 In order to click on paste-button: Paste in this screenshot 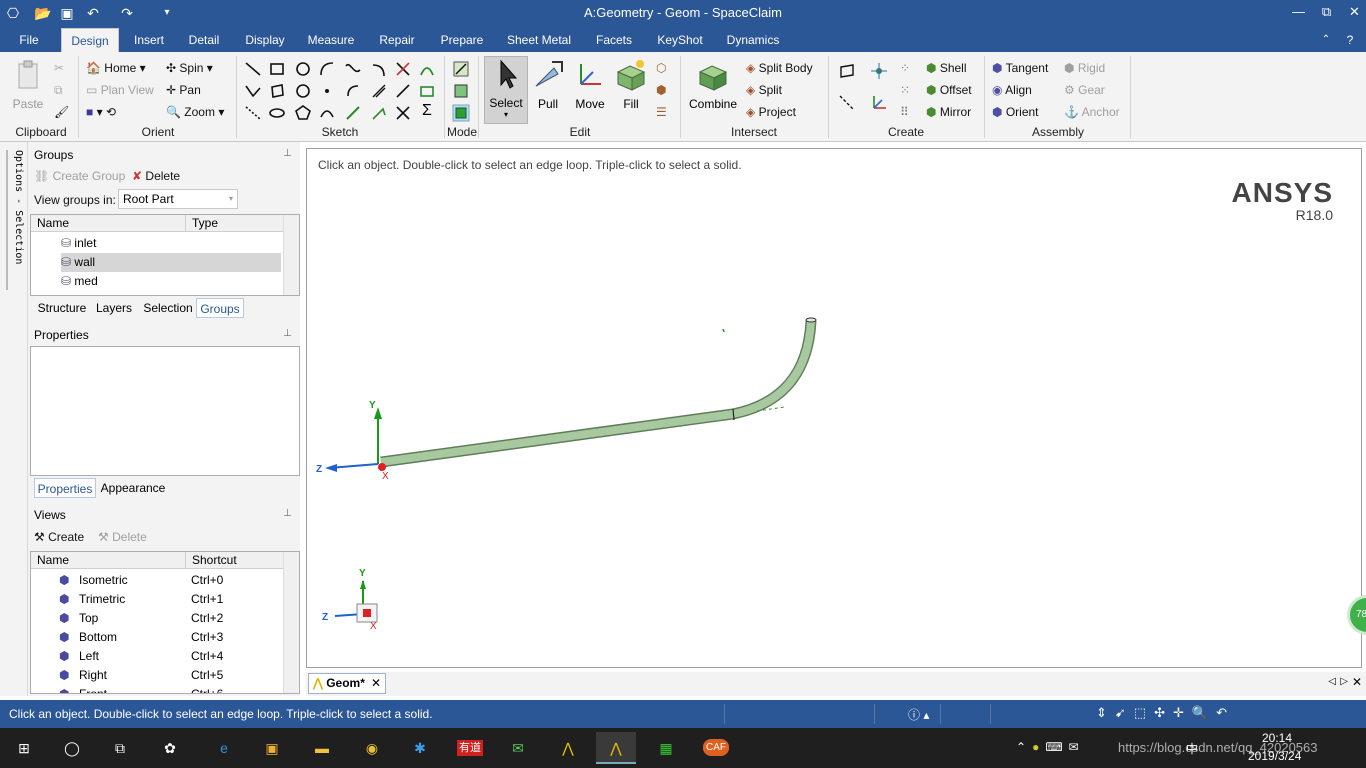, I will do `click(28, 84)`.